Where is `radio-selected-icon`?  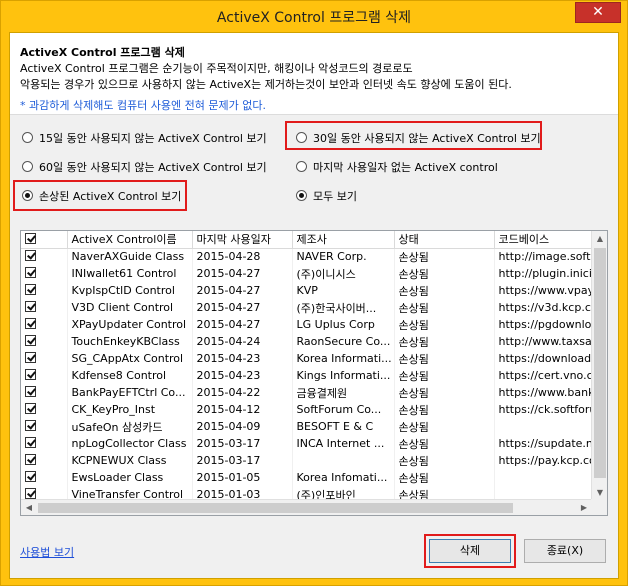
radio-selected-icon is located at coordinates (301, 195).